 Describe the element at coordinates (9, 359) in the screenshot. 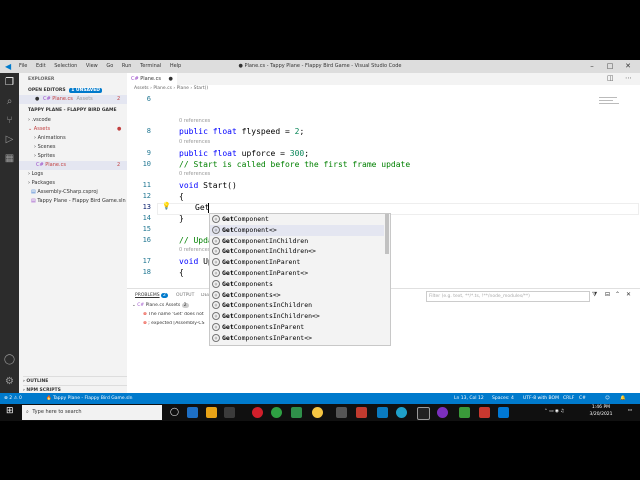

I see `account-icon: ◯` at that location.